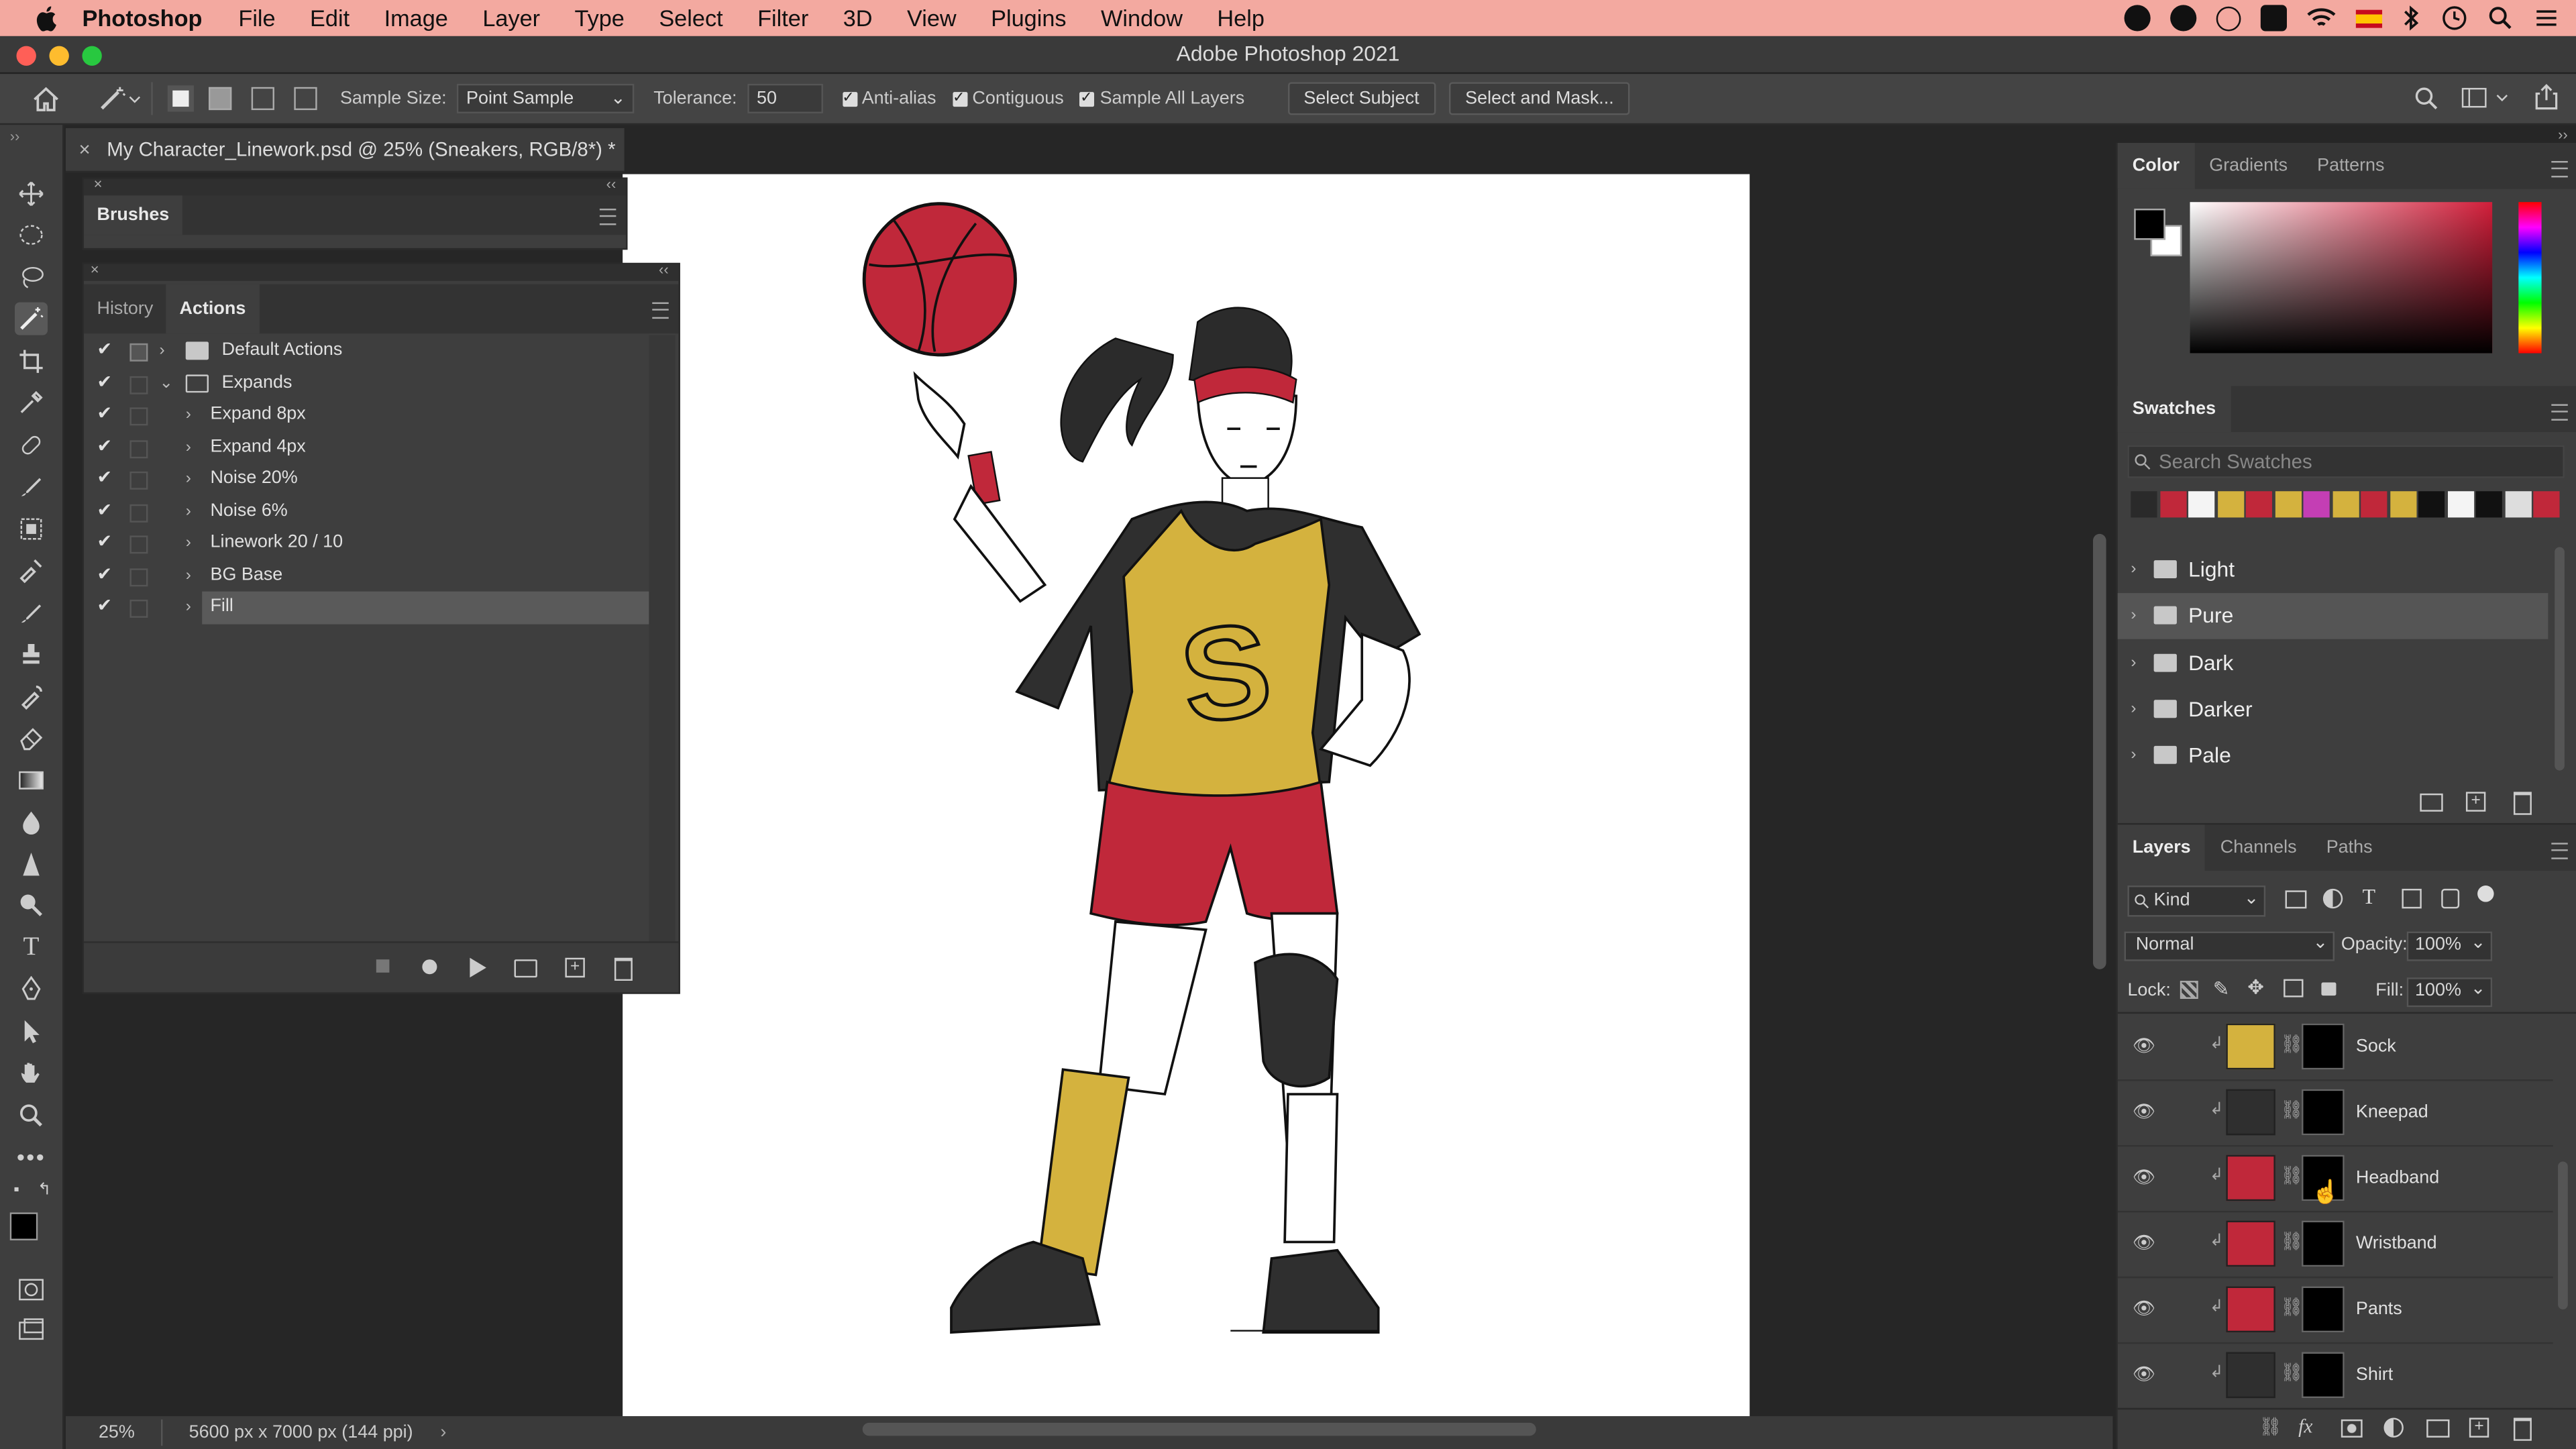  What do you see at coordinates (31, 569) in the screenshot?
I see `history-brush-tool-icon` at bounding box center [31, 569].